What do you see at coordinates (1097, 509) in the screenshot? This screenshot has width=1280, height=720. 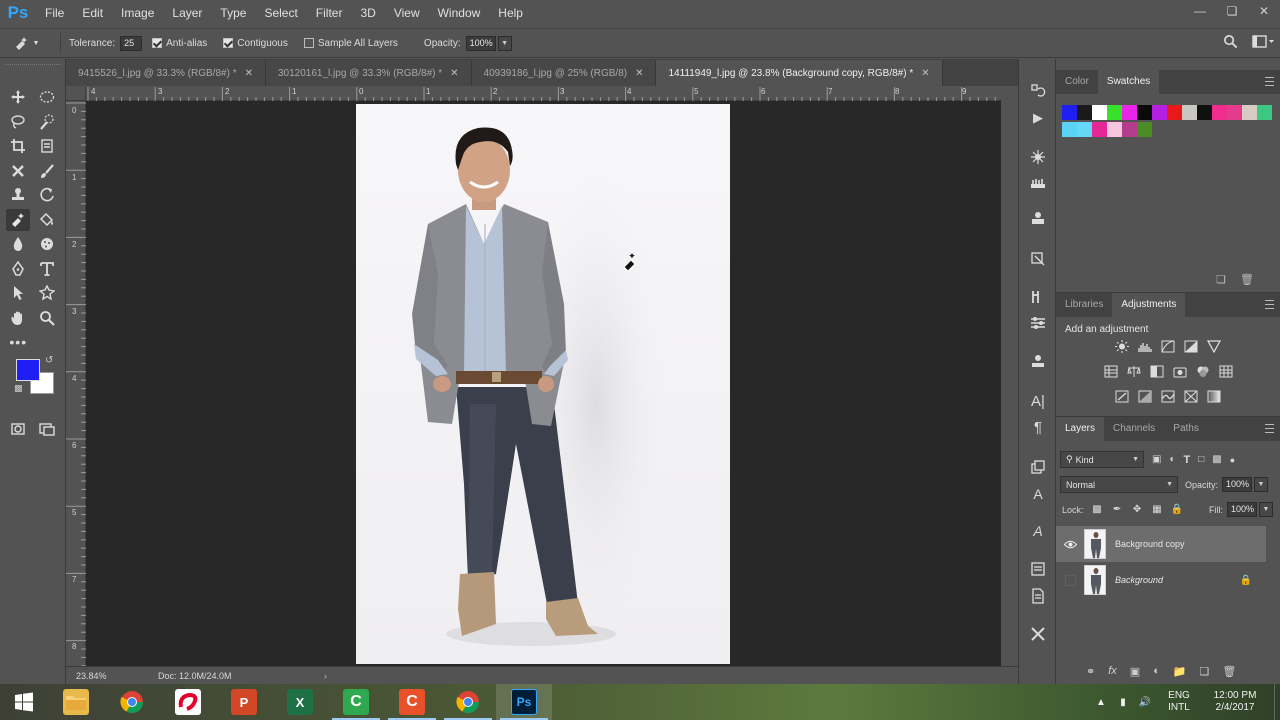 I see `lock-transparent-icon: ▩` at bounding box center [1097, 509].